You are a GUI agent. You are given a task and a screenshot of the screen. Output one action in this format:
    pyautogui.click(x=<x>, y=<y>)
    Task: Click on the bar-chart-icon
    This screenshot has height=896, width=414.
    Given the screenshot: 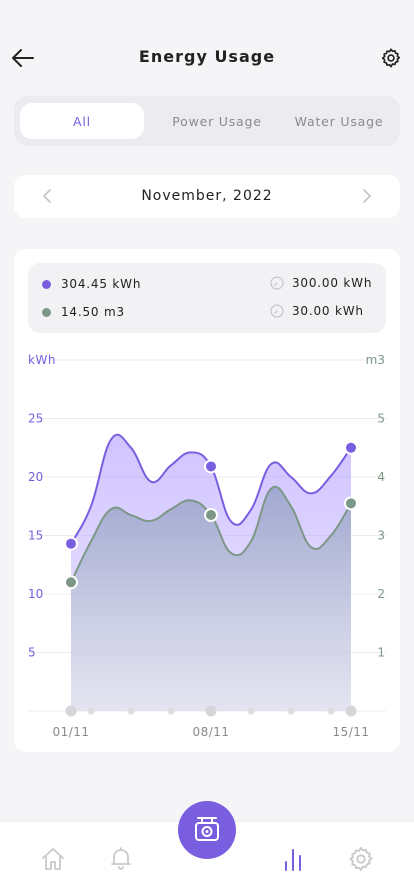 What is the action you would take?
    pyautogui.click(x=293, y=858)
    